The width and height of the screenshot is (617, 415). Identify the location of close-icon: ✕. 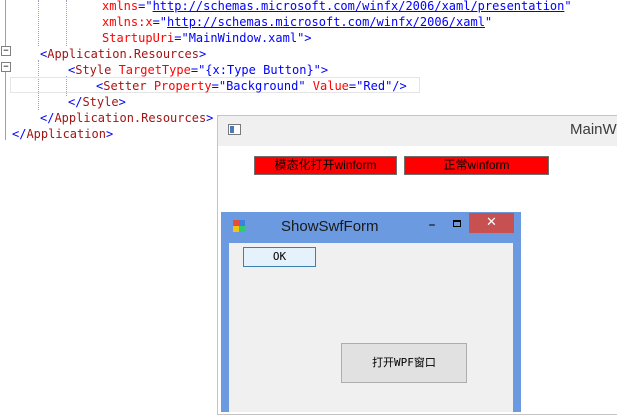
(491, 223).